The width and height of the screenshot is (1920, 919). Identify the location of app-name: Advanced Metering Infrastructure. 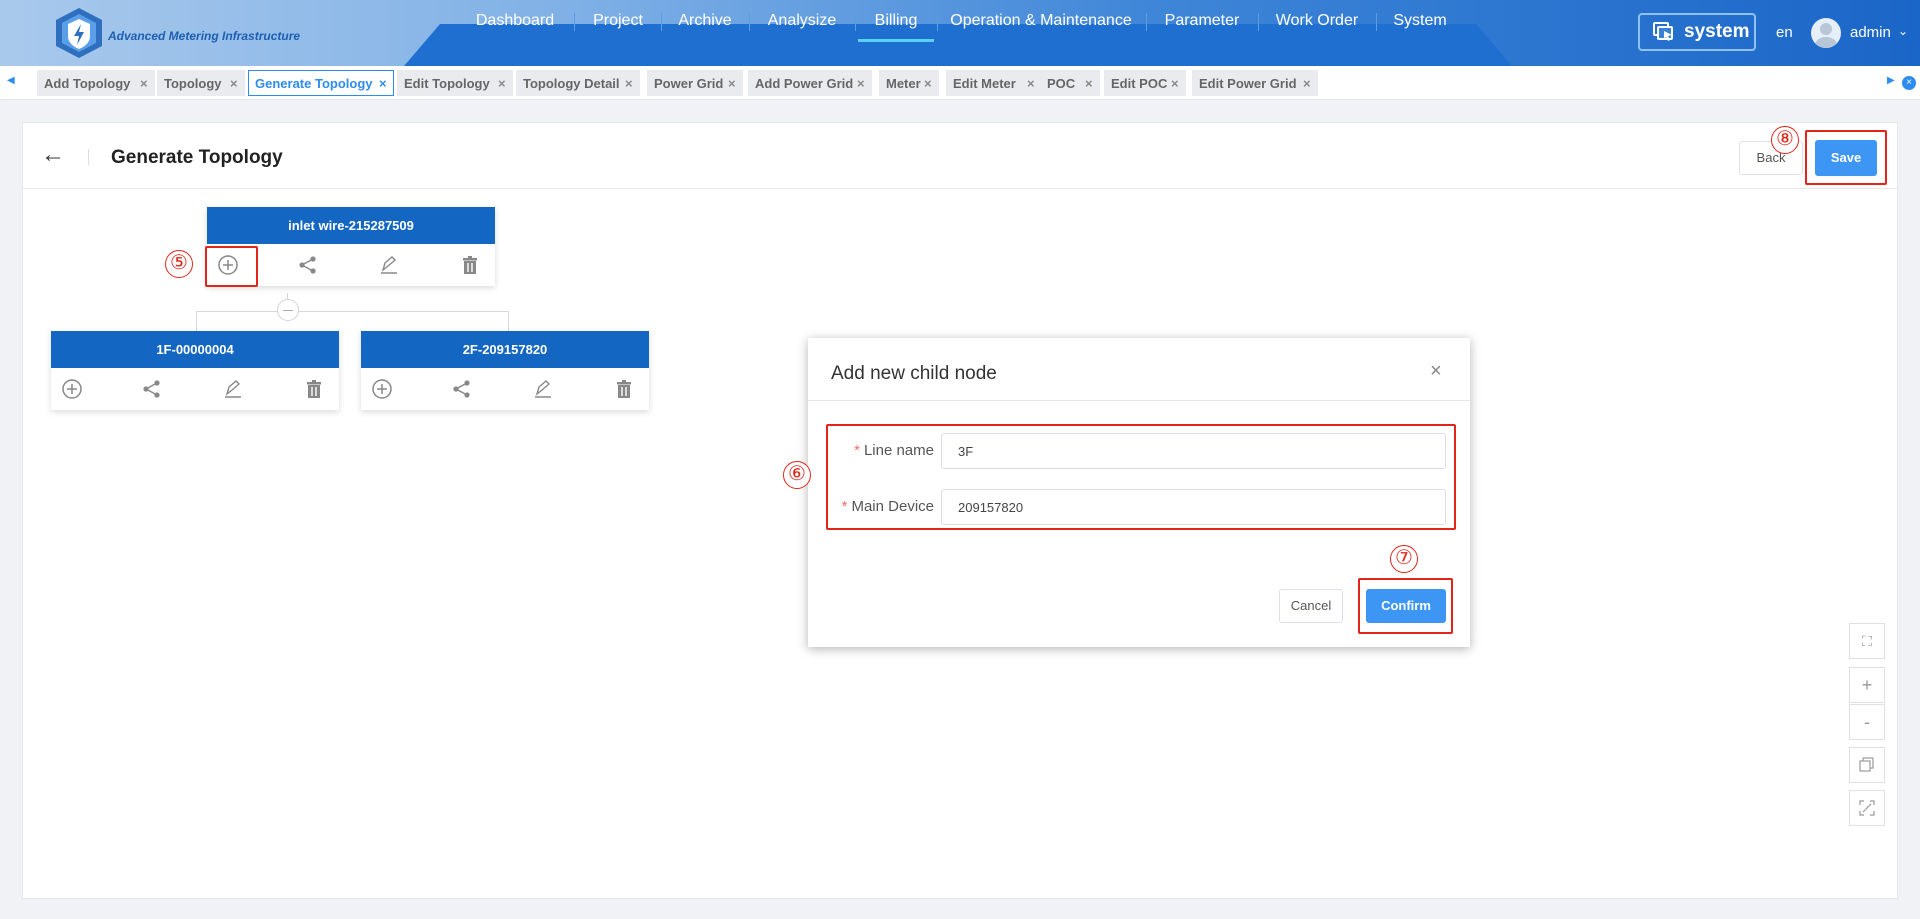
(204, 36).